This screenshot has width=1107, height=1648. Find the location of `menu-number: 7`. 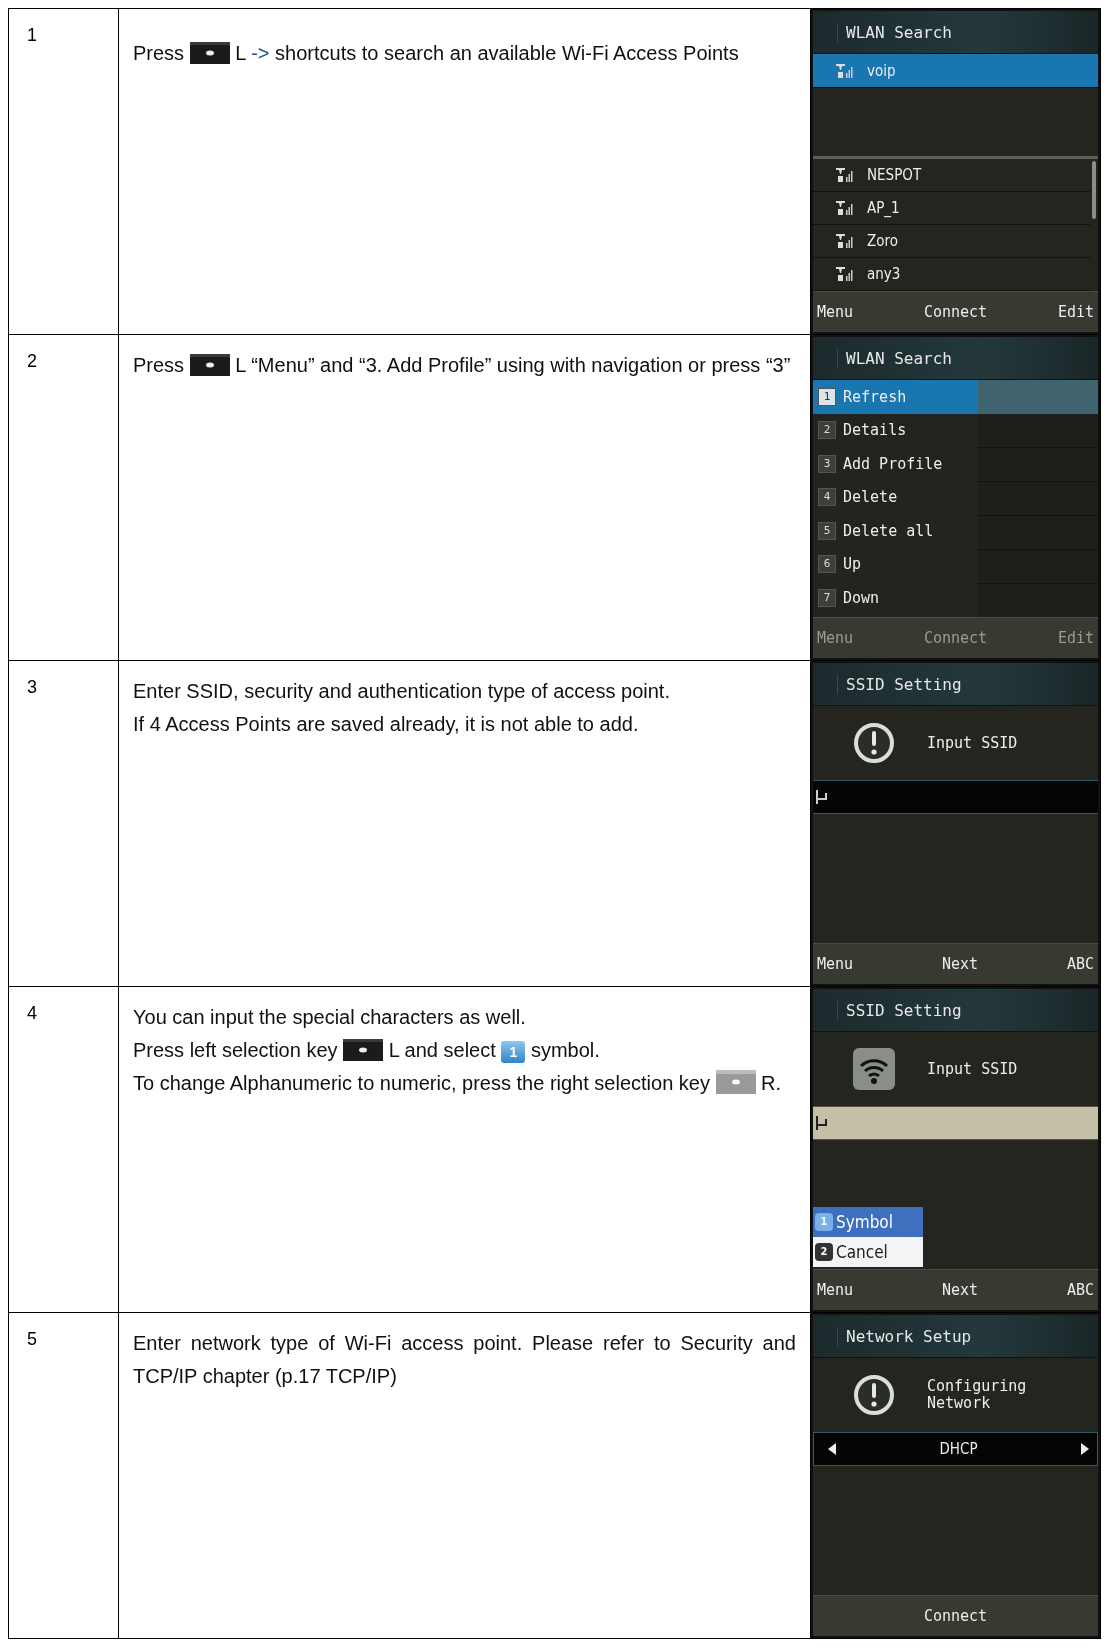

menu-number: 7 is located at coordinates (827, 597).